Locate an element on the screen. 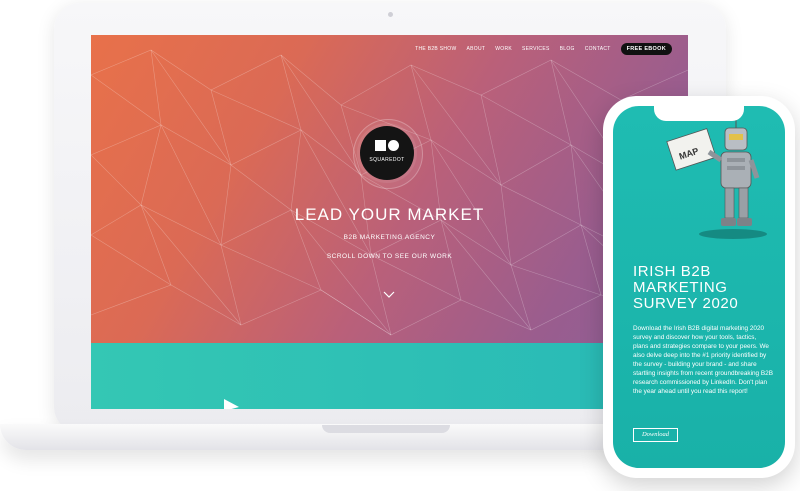  nav-item-contact: CONTACT is located at coordinates (598, 49).